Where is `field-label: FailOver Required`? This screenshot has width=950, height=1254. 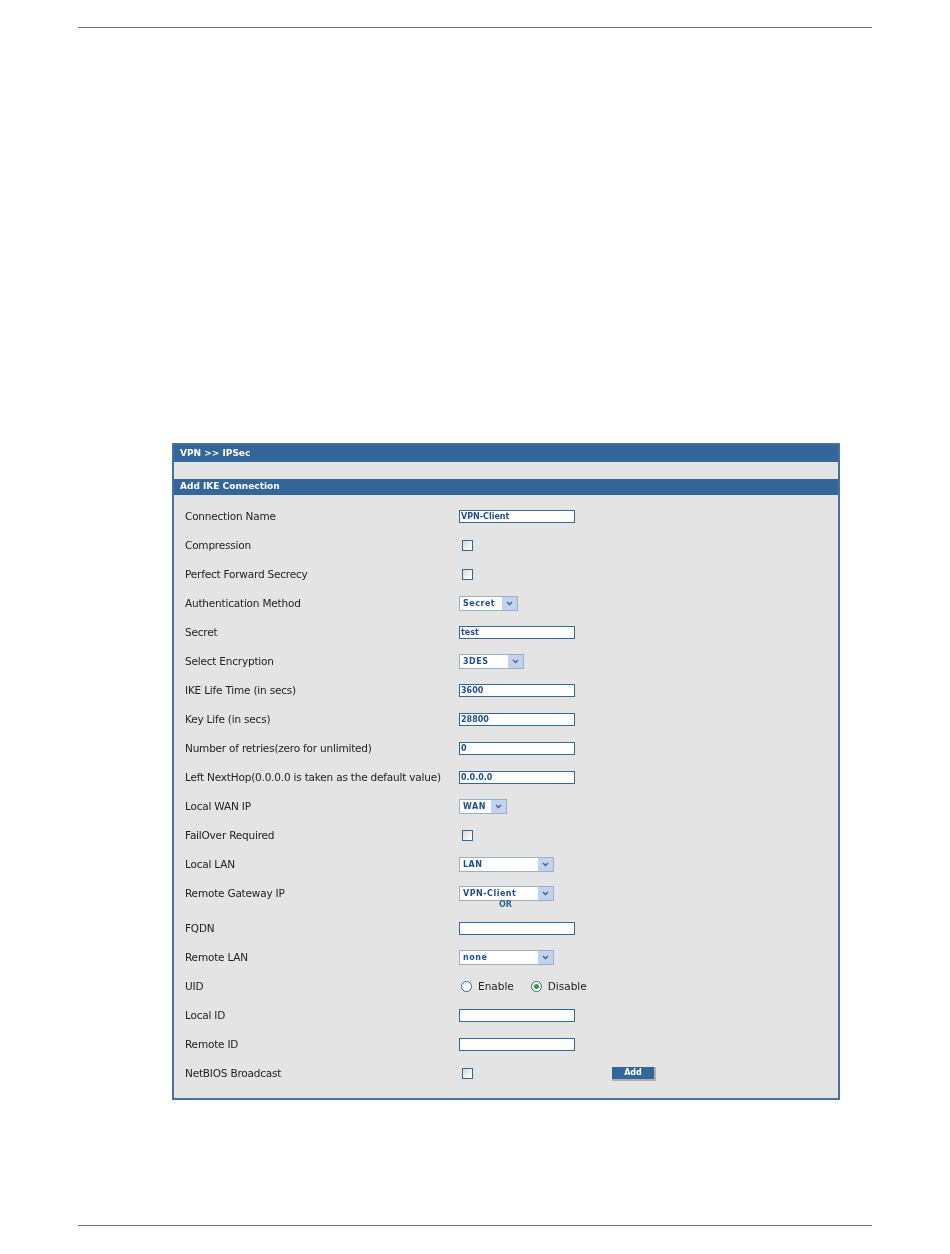 field-label: FailOver Required is located at coordinates (230, 835).